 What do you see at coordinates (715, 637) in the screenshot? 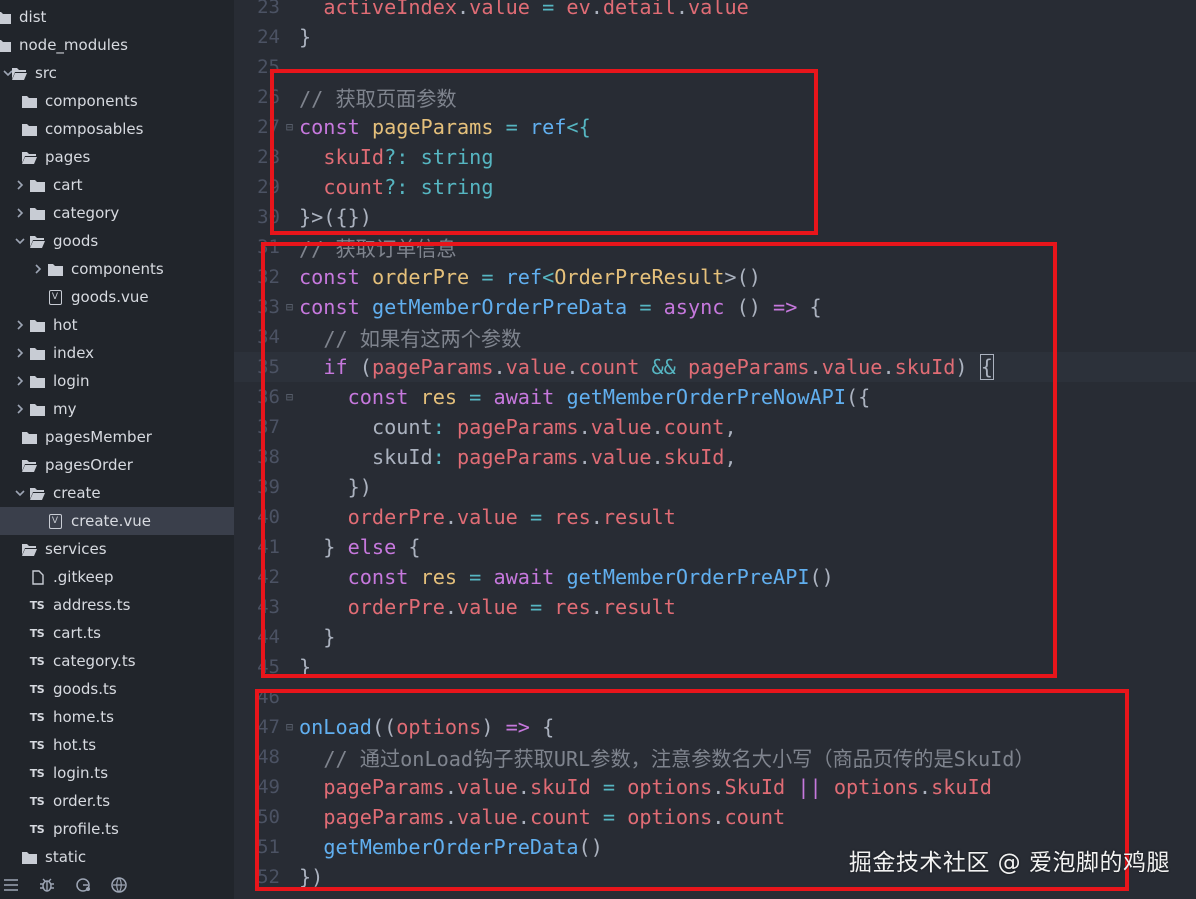
I see `code-line: 44 }` at bounding box center [715, 637].